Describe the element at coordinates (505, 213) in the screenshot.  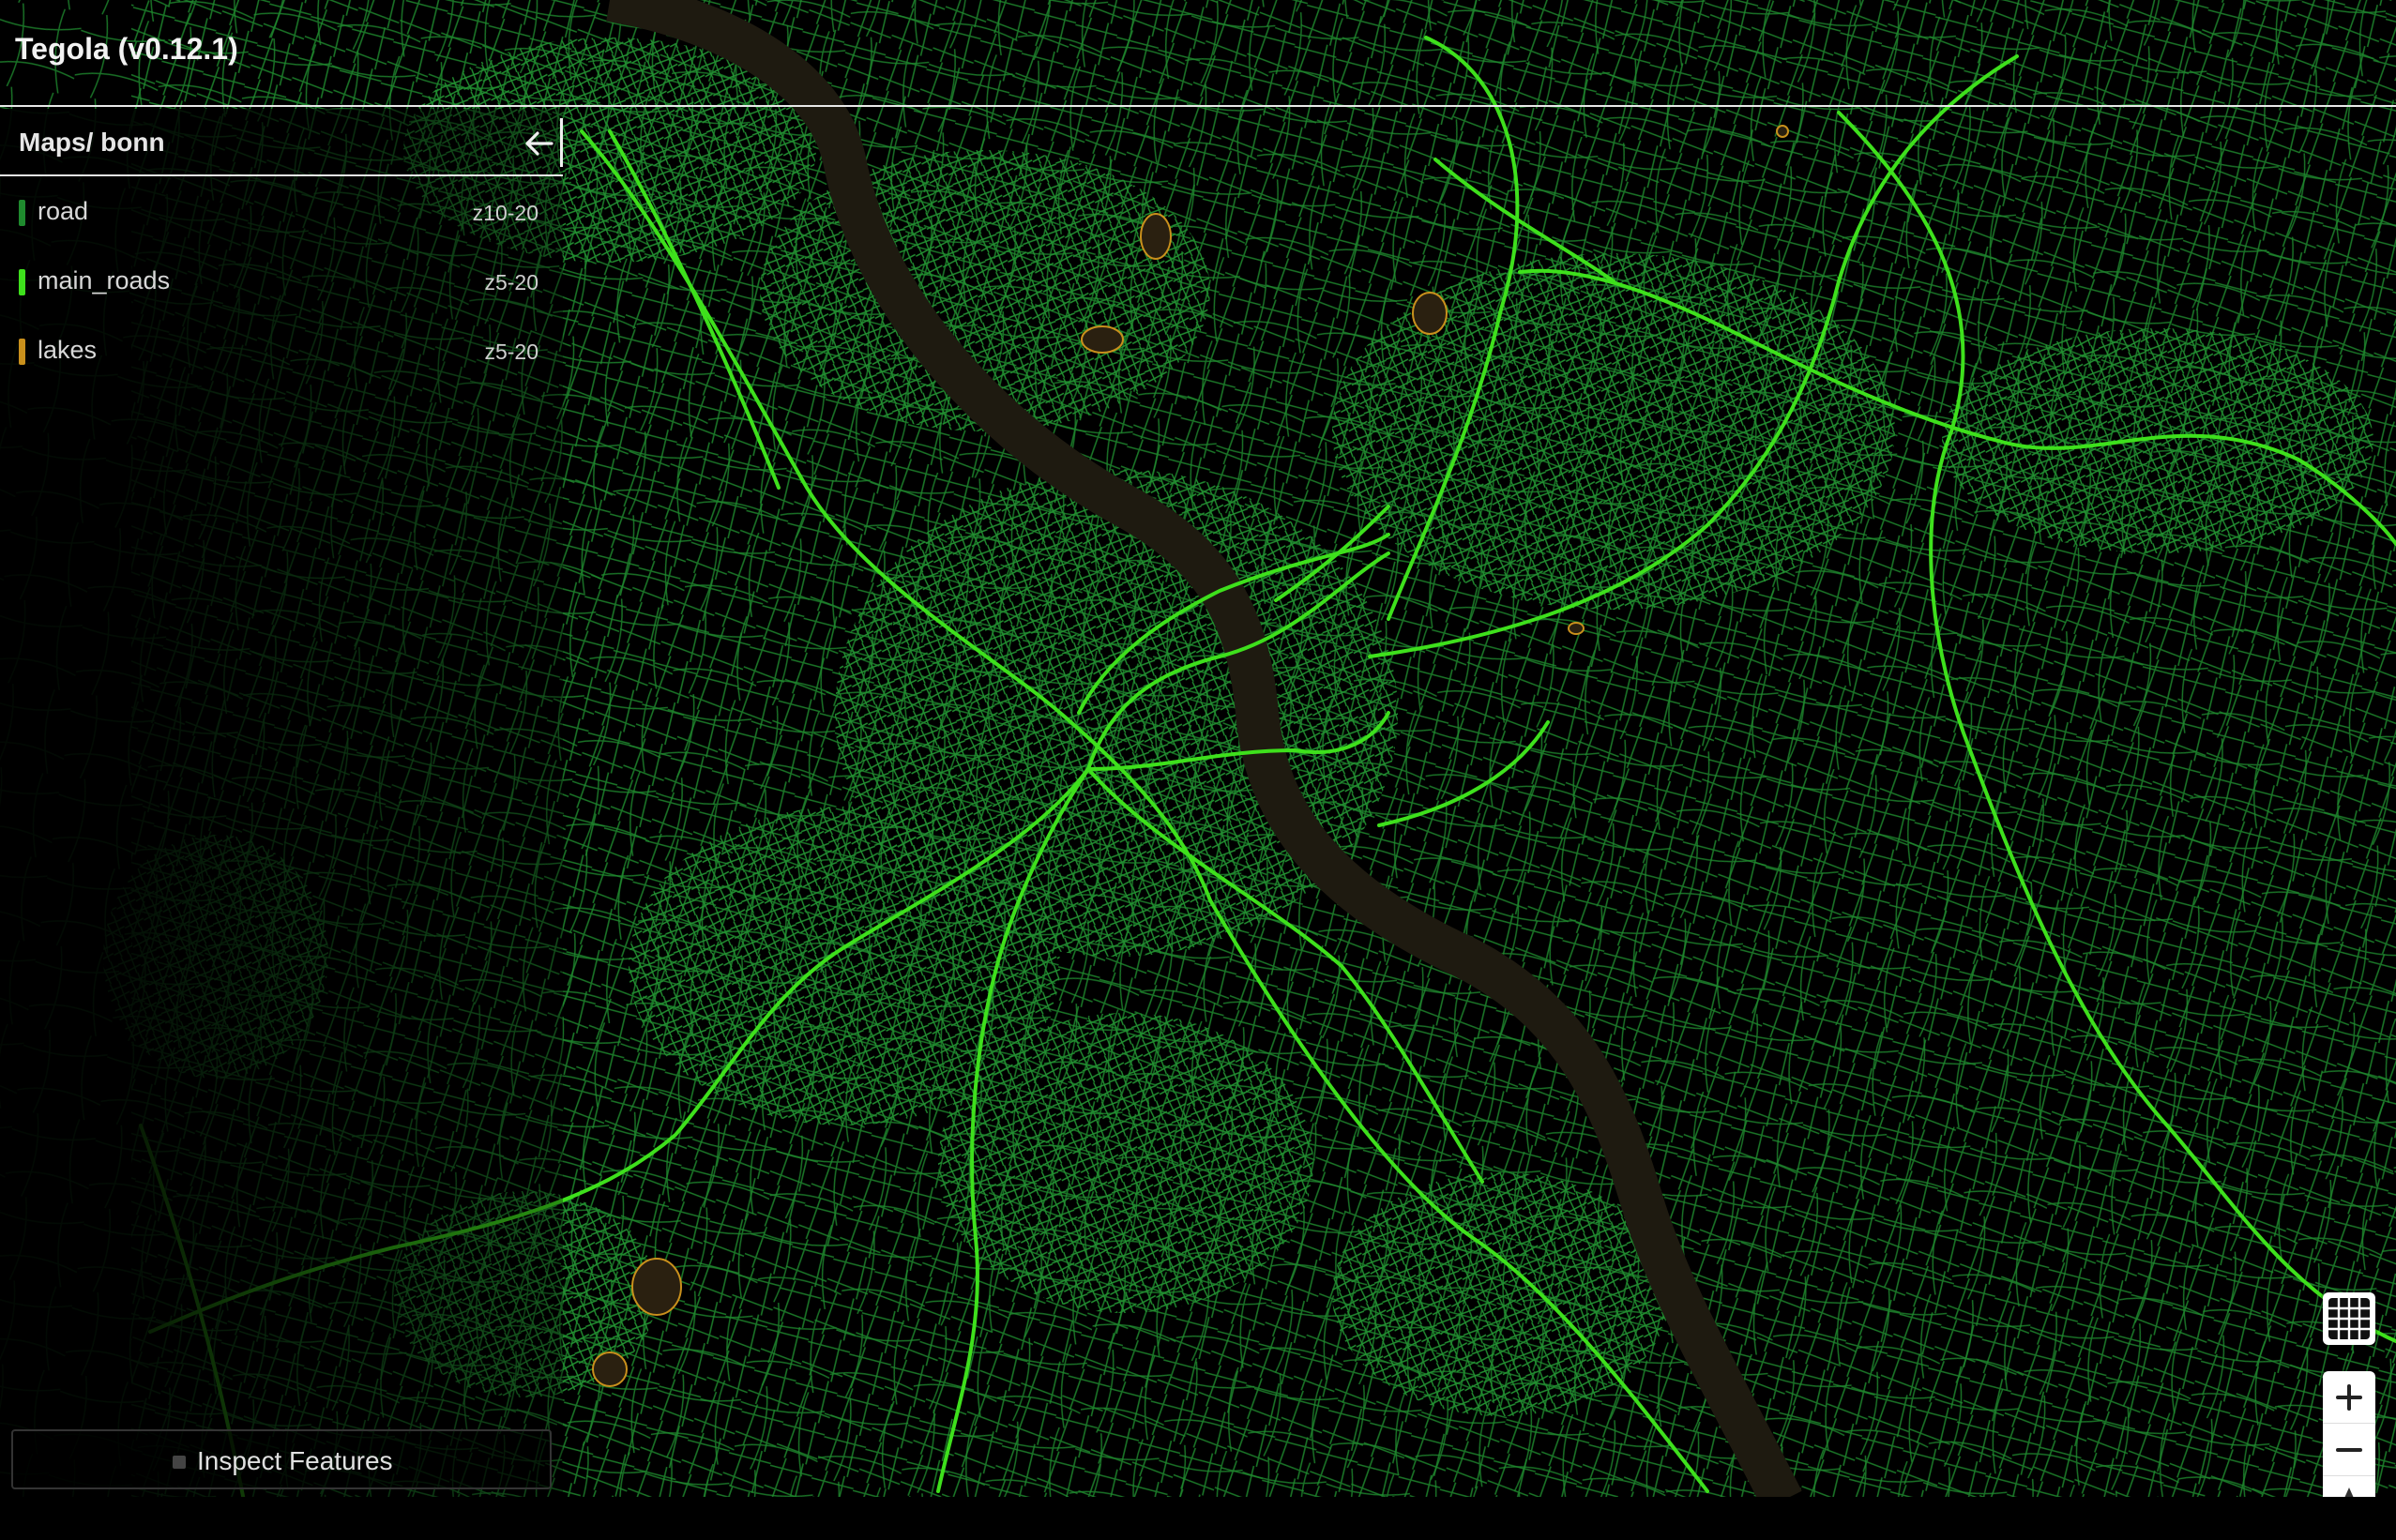
I see `layer-zoom-range: z10-20` at that location.